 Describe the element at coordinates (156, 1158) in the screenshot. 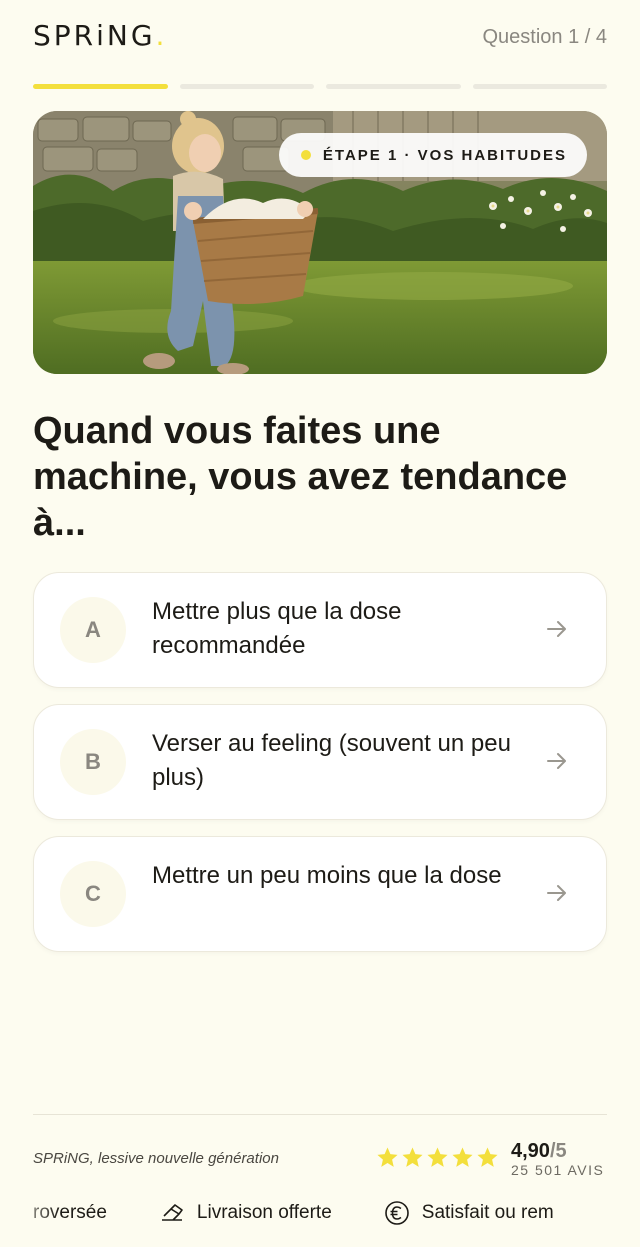

I see `brand-tagline: SPRiNG, lessive nouvelle génération` at that location.